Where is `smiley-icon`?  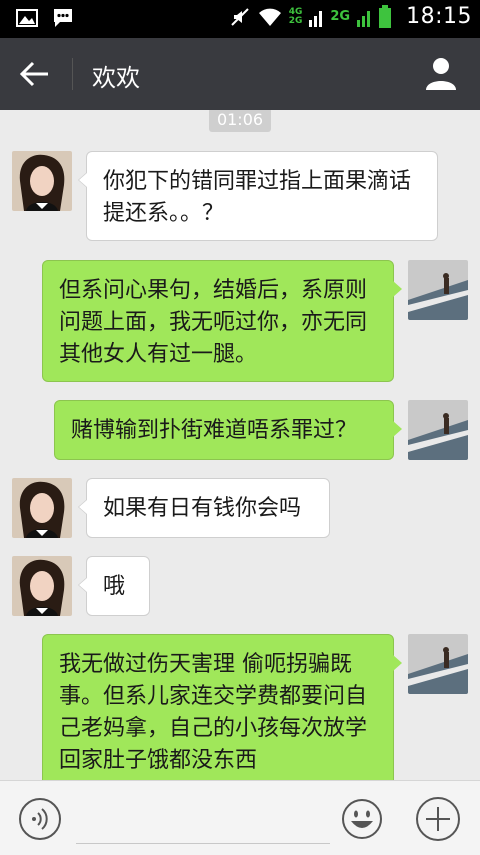
smiley-icon is located at coordinates (362, 819).